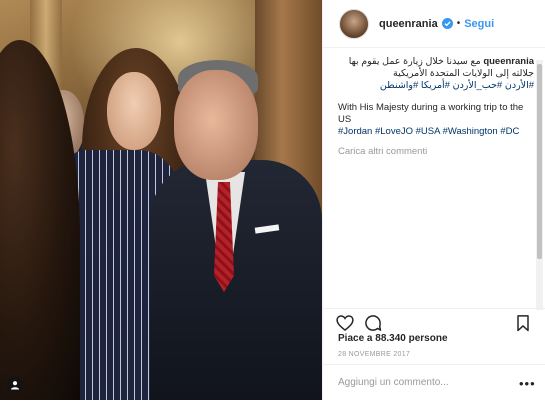 The width and height of the screenshot is (545, 401). Describe the element at coordinates (539, 161) in the screenshot. I see `scrollbar-thumb` at that location.